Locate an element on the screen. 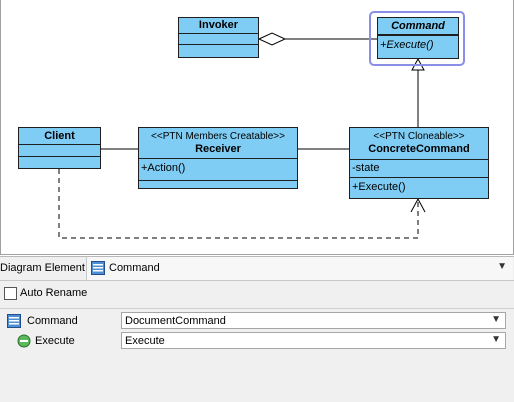 The height and width of the screenshot is (402, 514). selection-outline is located at coordinates (417, 38).